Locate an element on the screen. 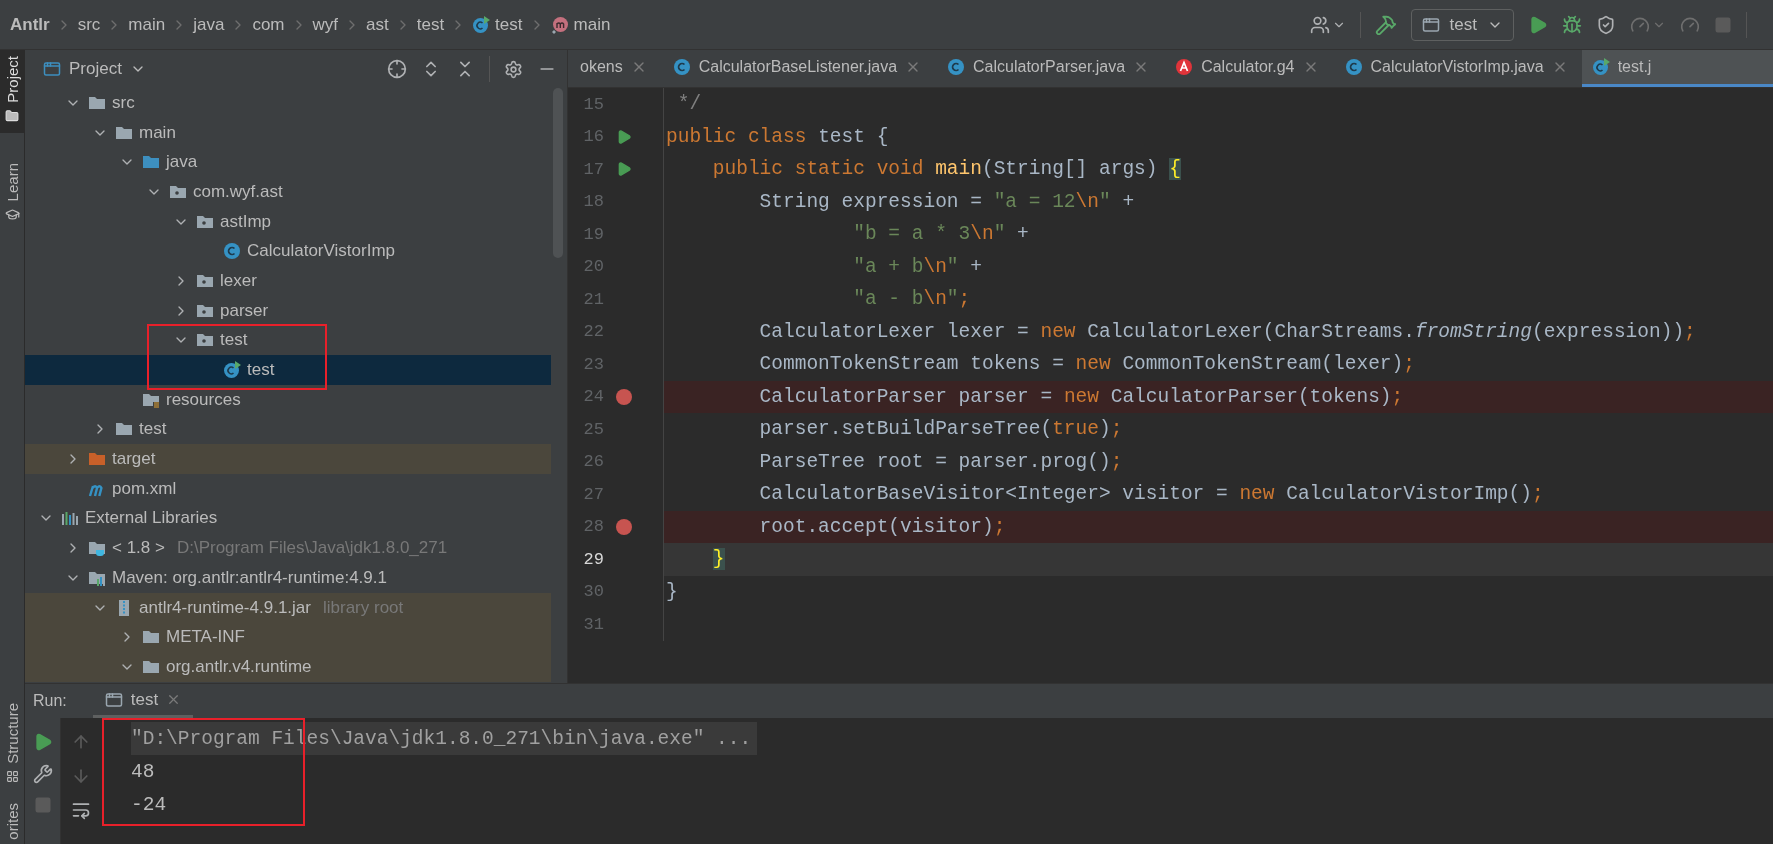  coverage-button is located at coordinates (1606, 24).